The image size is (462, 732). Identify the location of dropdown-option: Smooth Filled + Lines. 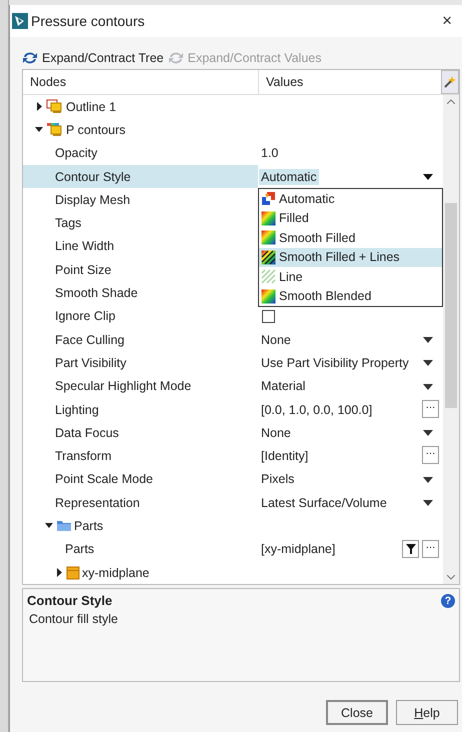
(350, 258).